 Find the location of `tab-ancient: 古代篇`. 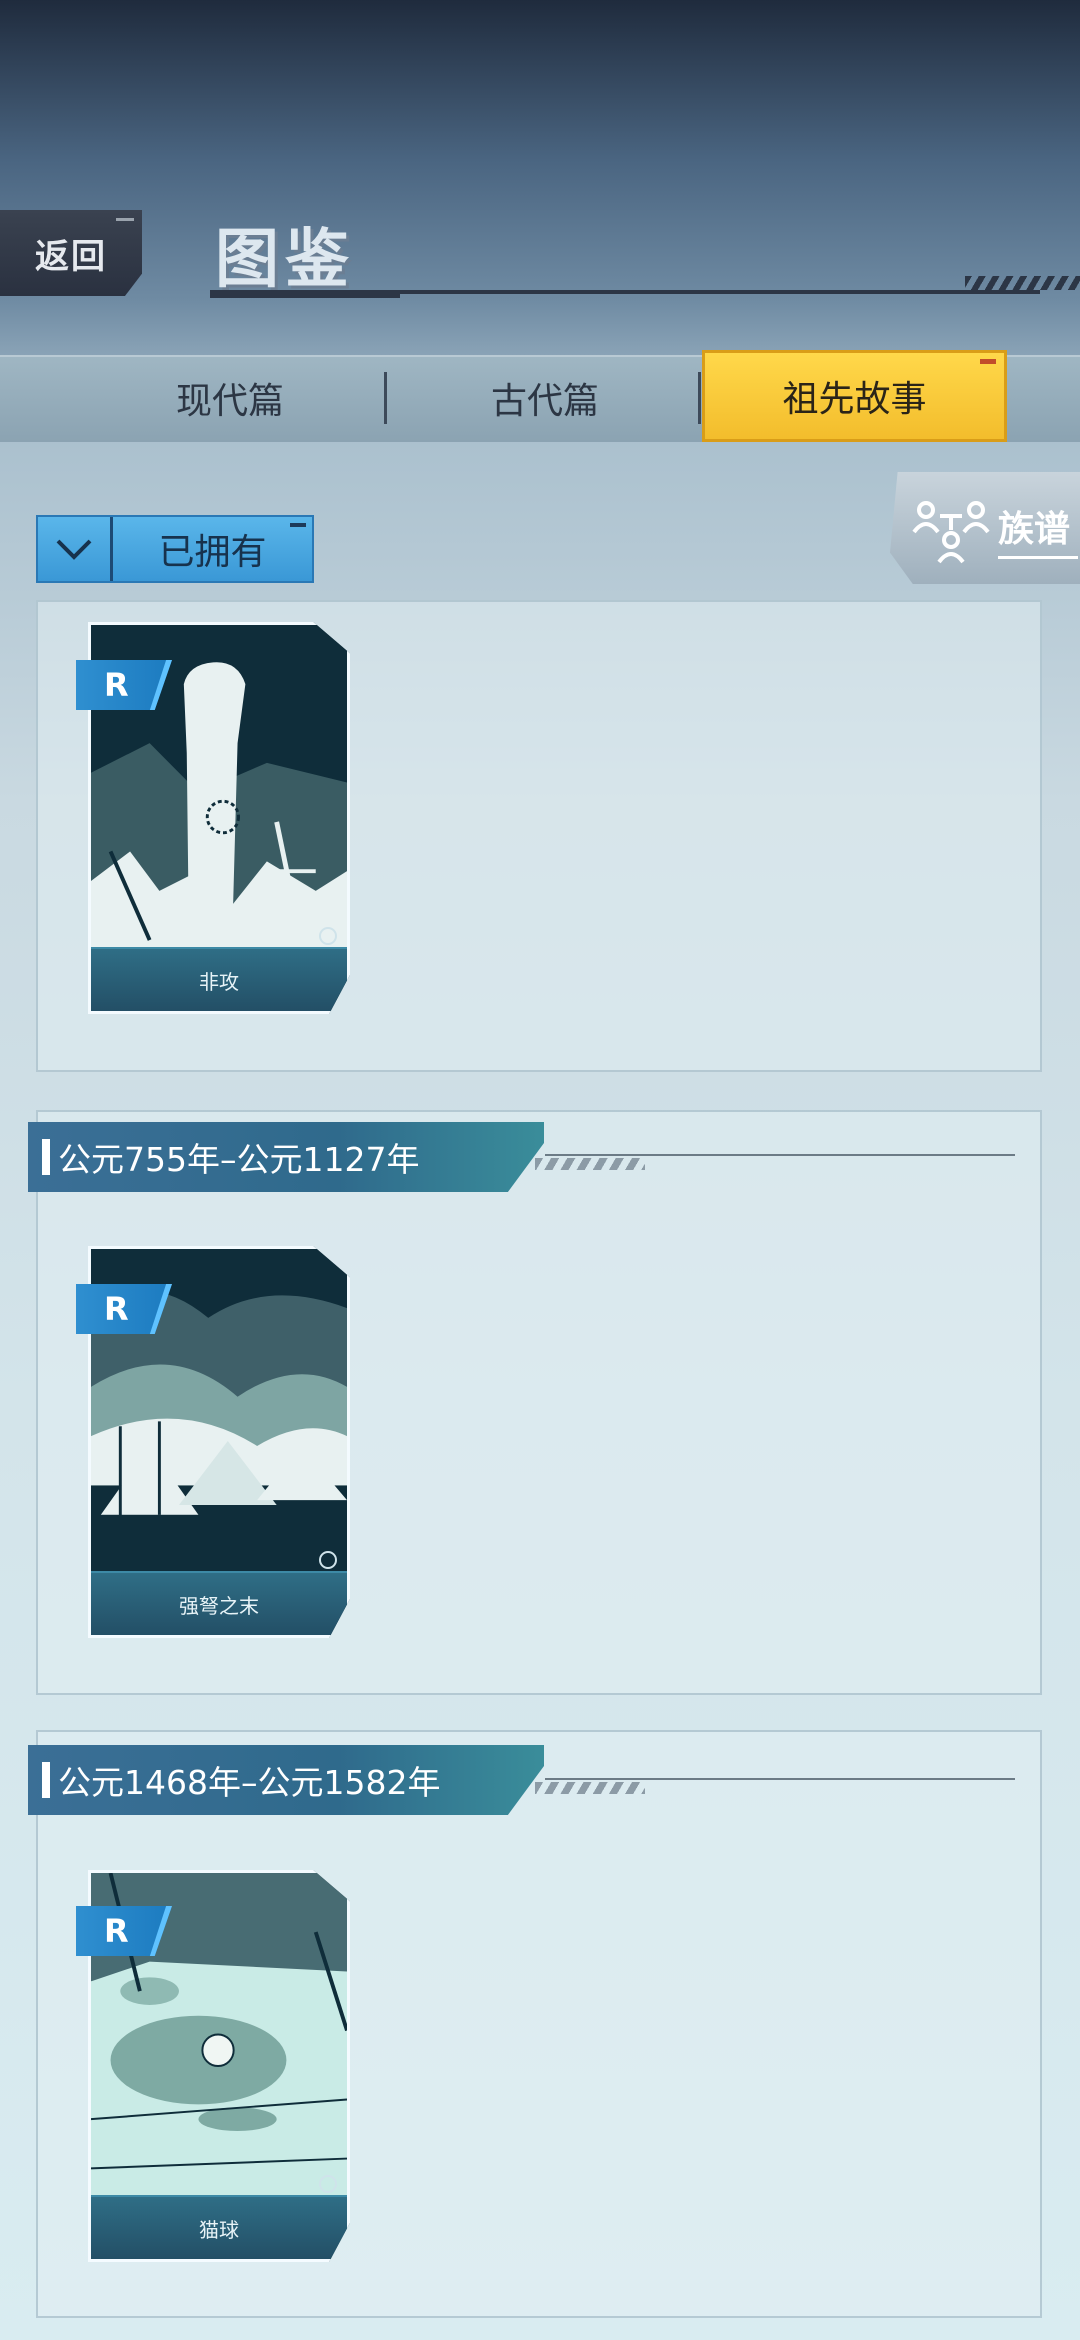

tab-ancient: 古代篇 is located at coordinates (545, 397).